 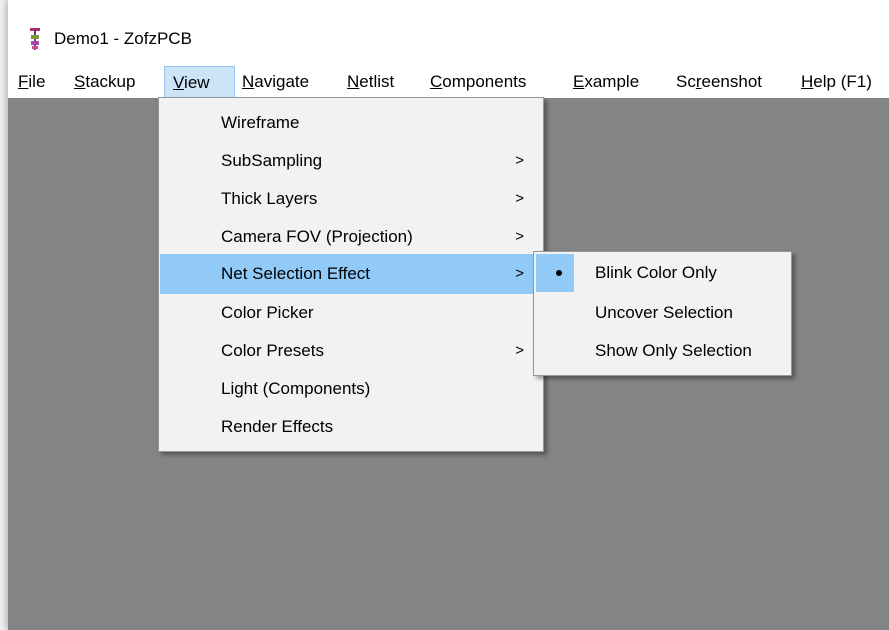 I want to click on menu-netlist: Netlist, so click(x=370, y=82).